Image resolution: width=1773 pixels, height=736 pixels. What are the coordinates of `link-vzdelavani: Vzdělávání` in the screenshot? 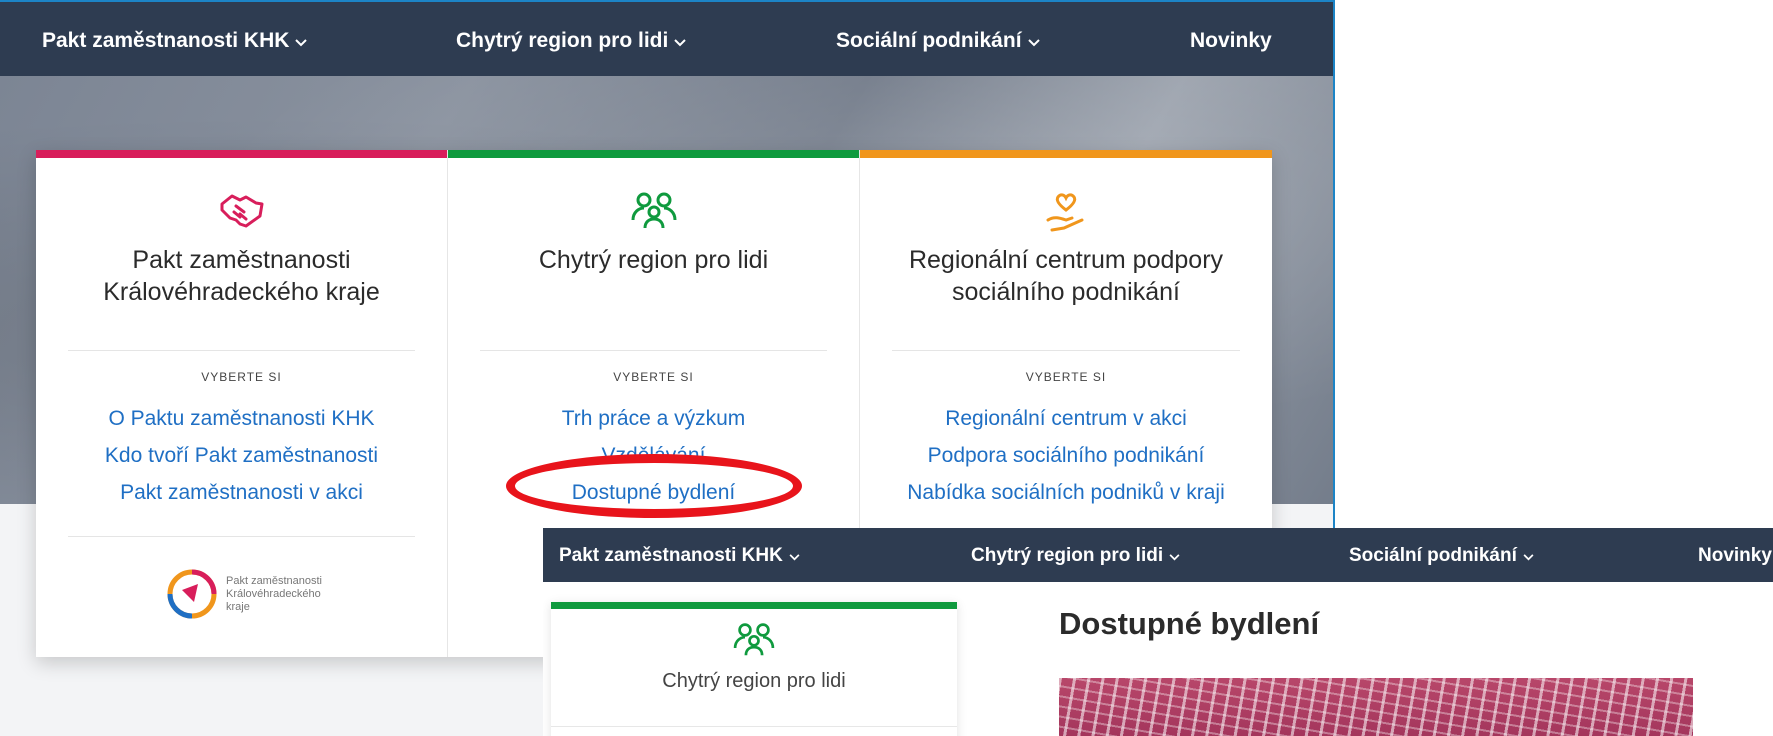 It's located at (653, 455).